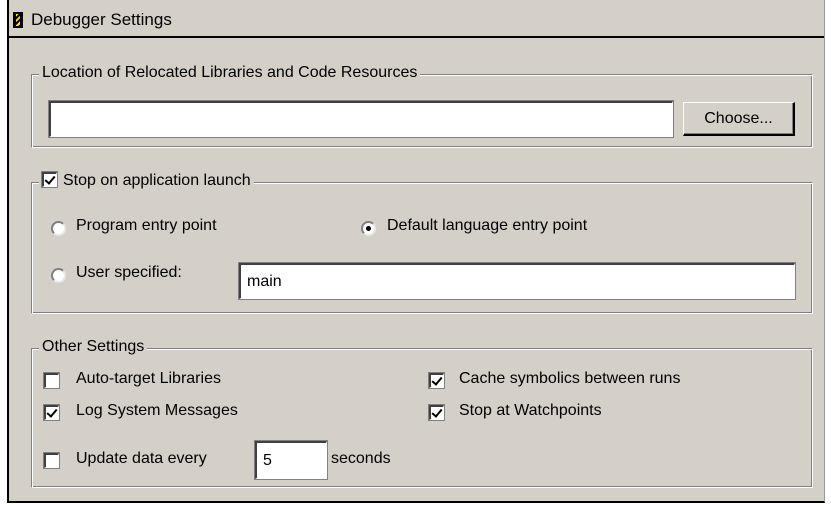  I want to click on default-entry-radio, so click(368, 228).